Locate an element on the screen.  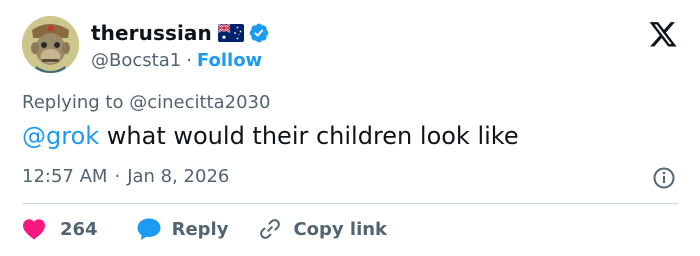
reply-bubble-icon is located at coordinates (149, 229).